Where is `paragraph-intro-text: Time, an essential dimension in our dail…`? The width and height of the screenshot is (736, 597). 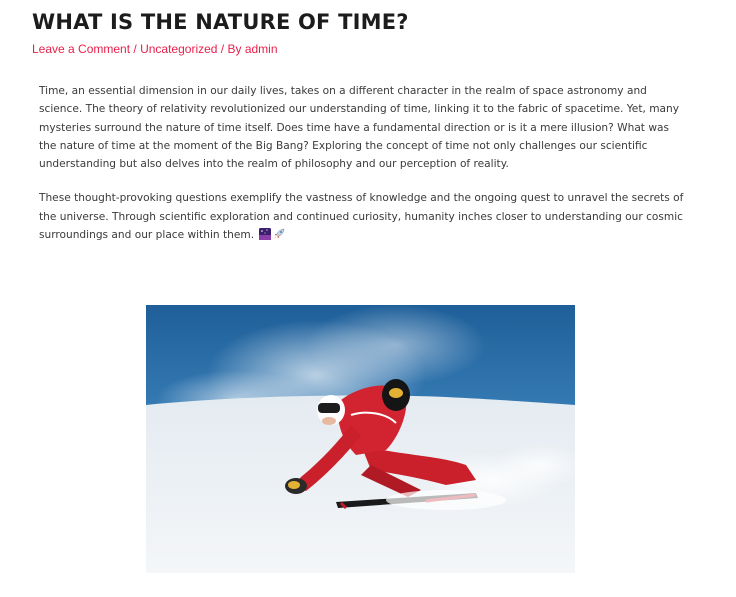 paragraph-intro-text: Time, an essential dimension in our dail… is located at coordinates (359, 128).